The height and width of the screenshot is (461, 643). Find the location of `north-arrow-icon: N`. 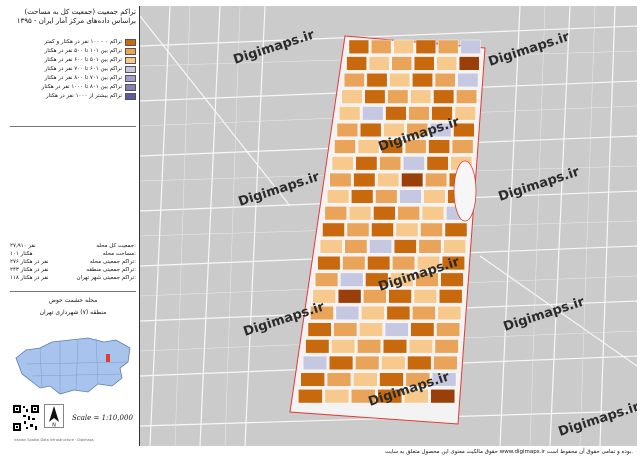

north-arrow-icon: N is located at coordinates (54, 416).